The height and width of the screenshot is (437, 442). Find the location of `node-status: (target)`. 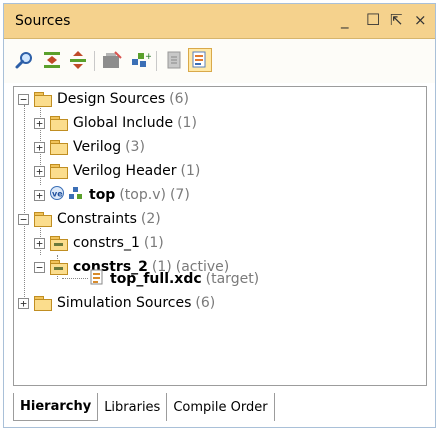

node-status: (target) is located at coordinates (232, 279).